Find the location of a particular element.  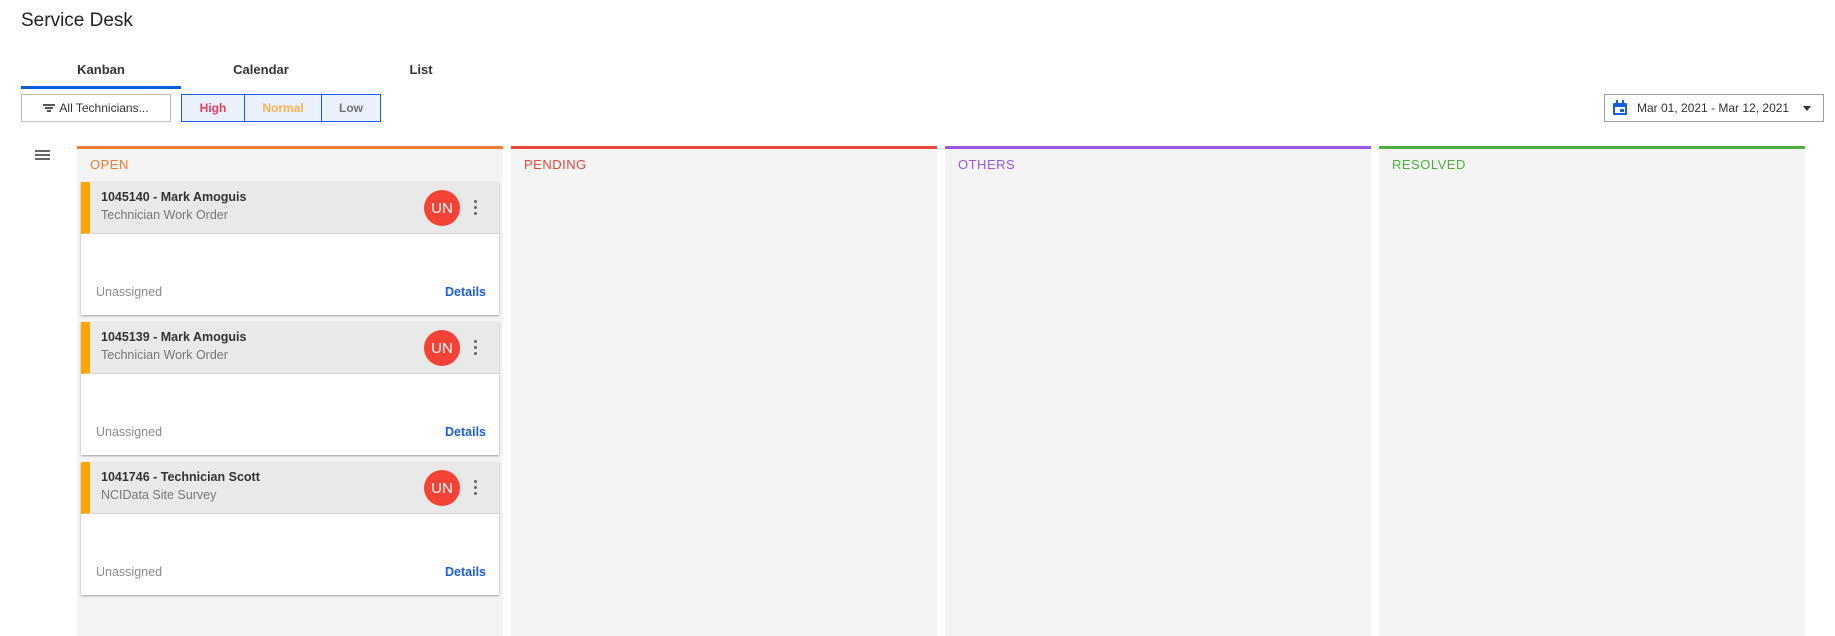

menu-icon is located at coordinates (42, 155).